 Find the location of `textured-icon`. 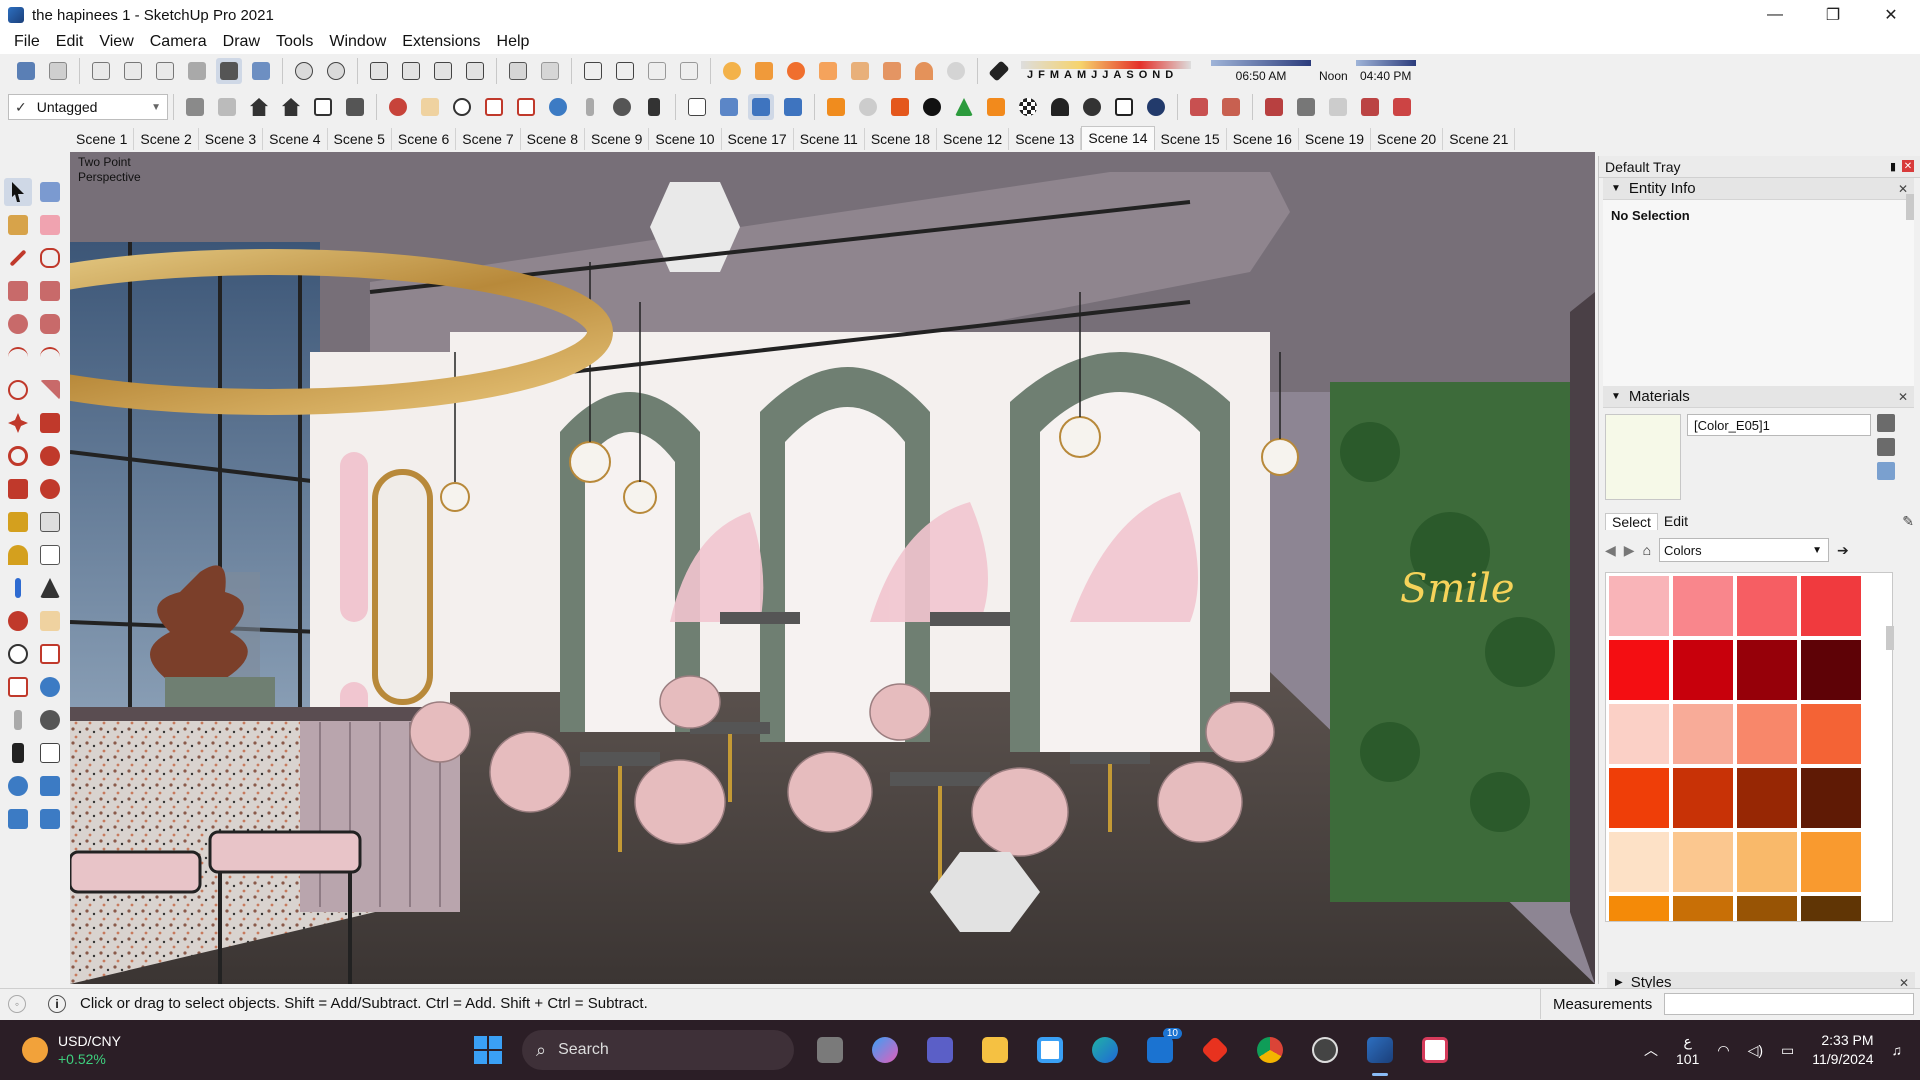

textured-icon is located at coordinates (261, 71).